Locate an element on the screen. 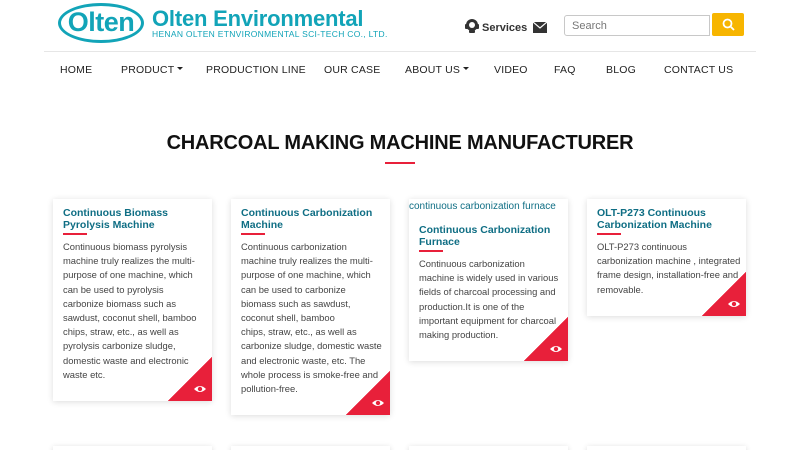 This screenshot has height=450, width=800. mail-icon is located at coordinates (540, 27).